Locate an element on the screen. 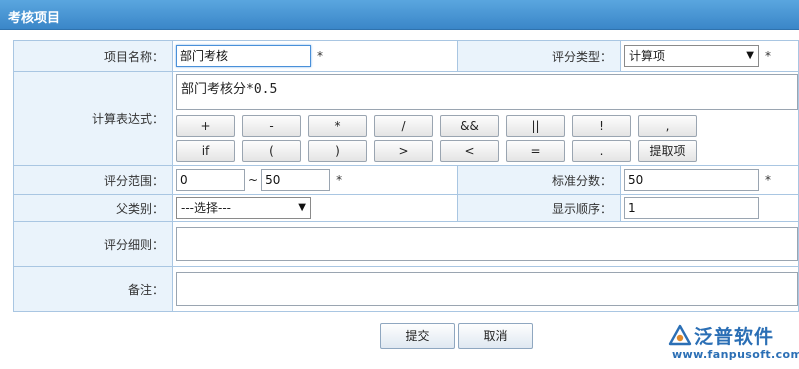 The height and width of the screenshot is (369, 799). scoring-rules-label: 评分细则： is located at coordinates (93, 244).